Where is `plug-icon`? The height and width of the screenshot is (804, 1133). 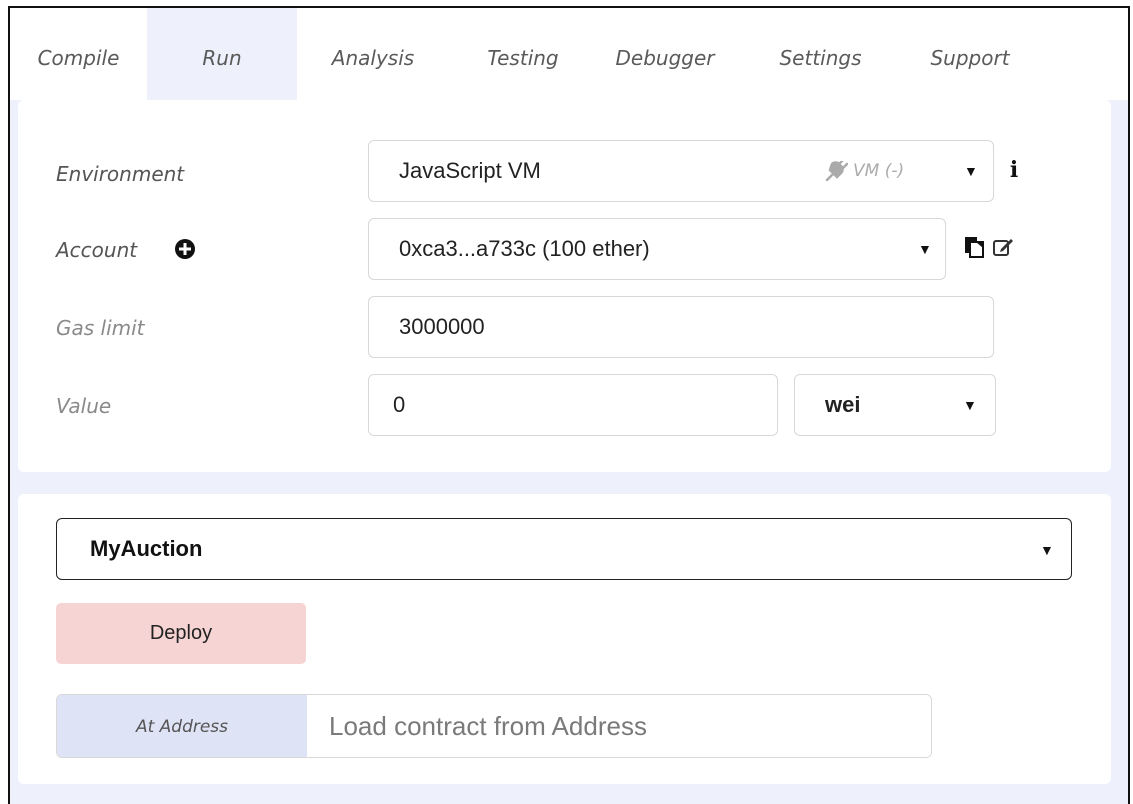 plug-icon is located at coordinates (836, 171).